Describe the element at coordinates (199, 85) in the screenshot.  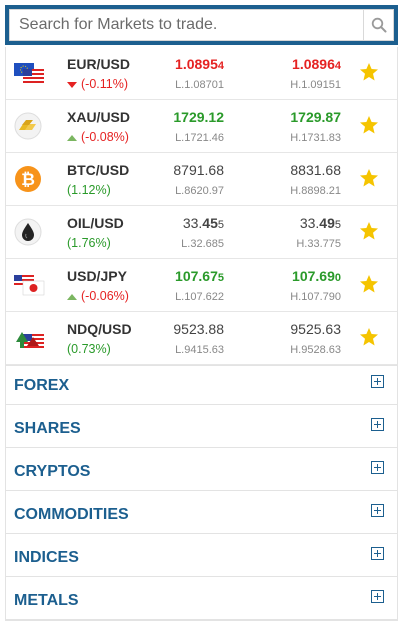
I see `low-price: L.1.08701` at that location.